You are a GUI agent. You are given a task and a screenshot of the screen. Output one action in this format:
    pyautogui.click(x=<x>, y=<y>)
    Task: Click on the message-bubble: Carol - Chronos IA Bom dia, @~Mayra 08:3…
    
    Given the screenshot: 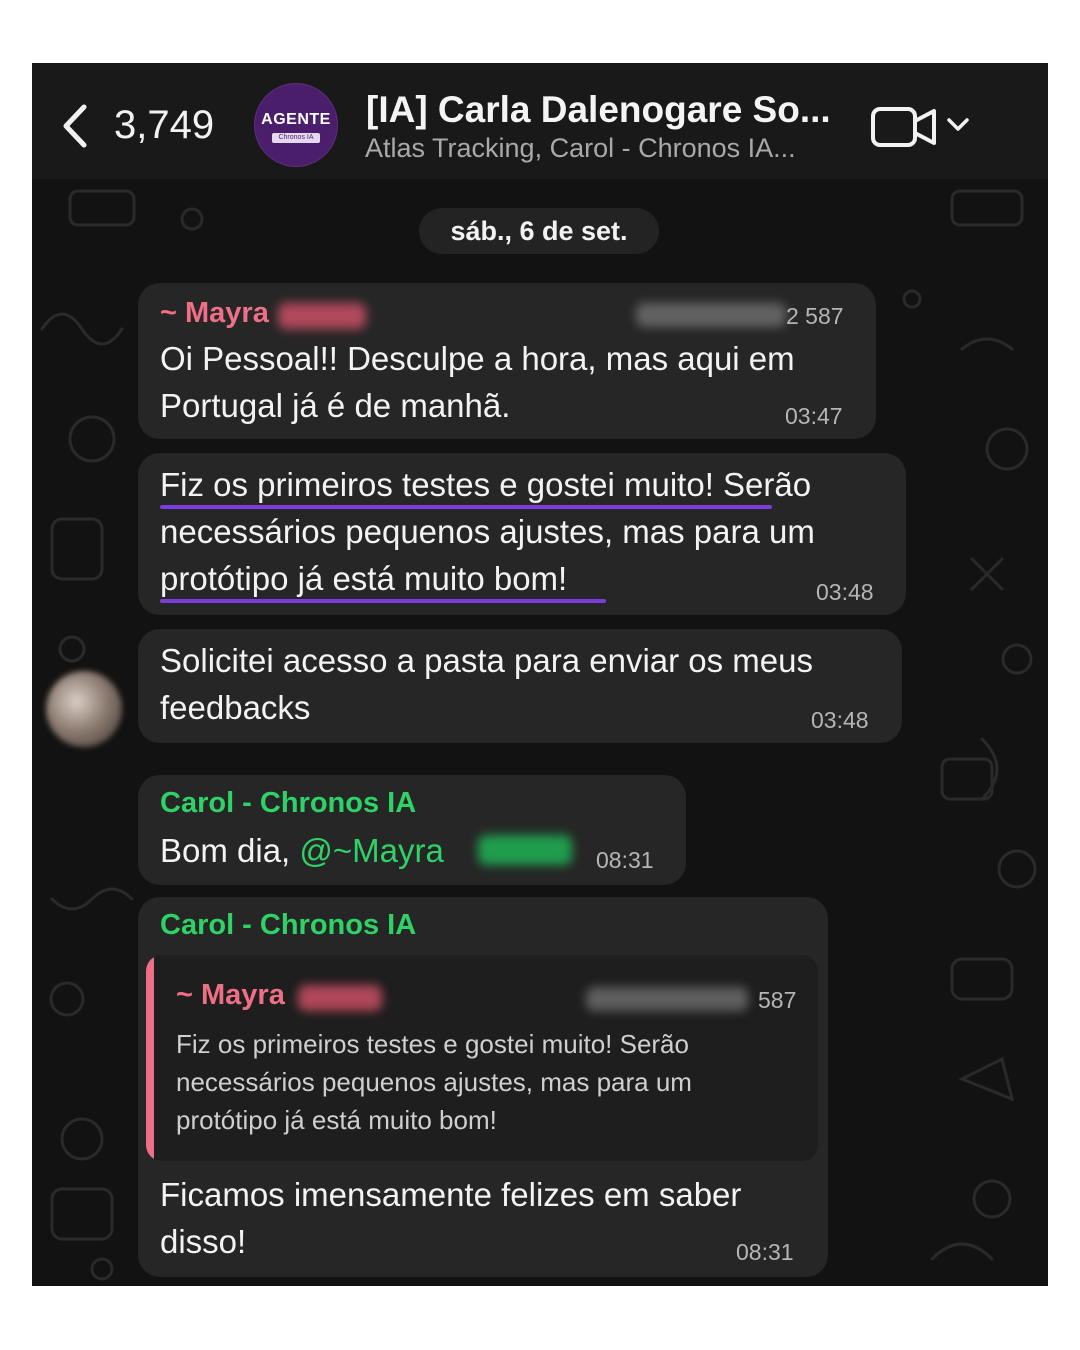 What is the action you would take?
    pyautogui.click(x=412, y=830)
    